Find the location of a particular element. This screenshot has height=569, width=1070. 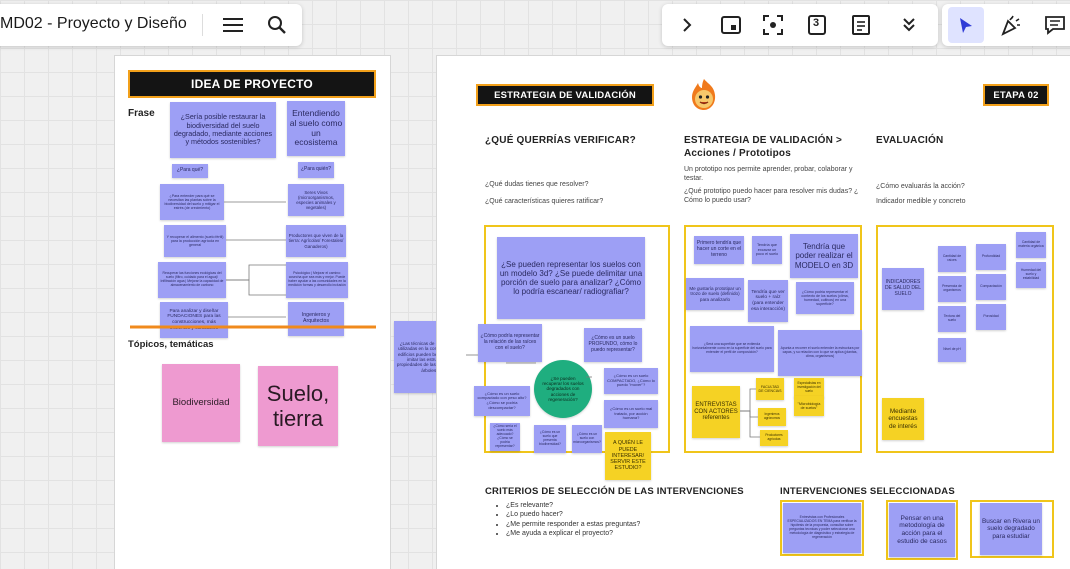

focus-icon is located at coordinates (773, 25).